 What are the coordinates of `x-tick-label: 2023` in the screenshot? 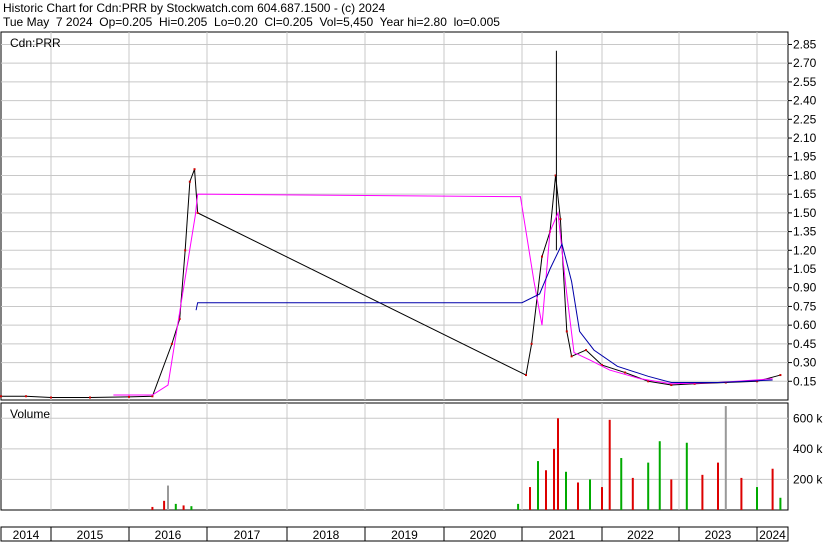 It's located at (718, 535).